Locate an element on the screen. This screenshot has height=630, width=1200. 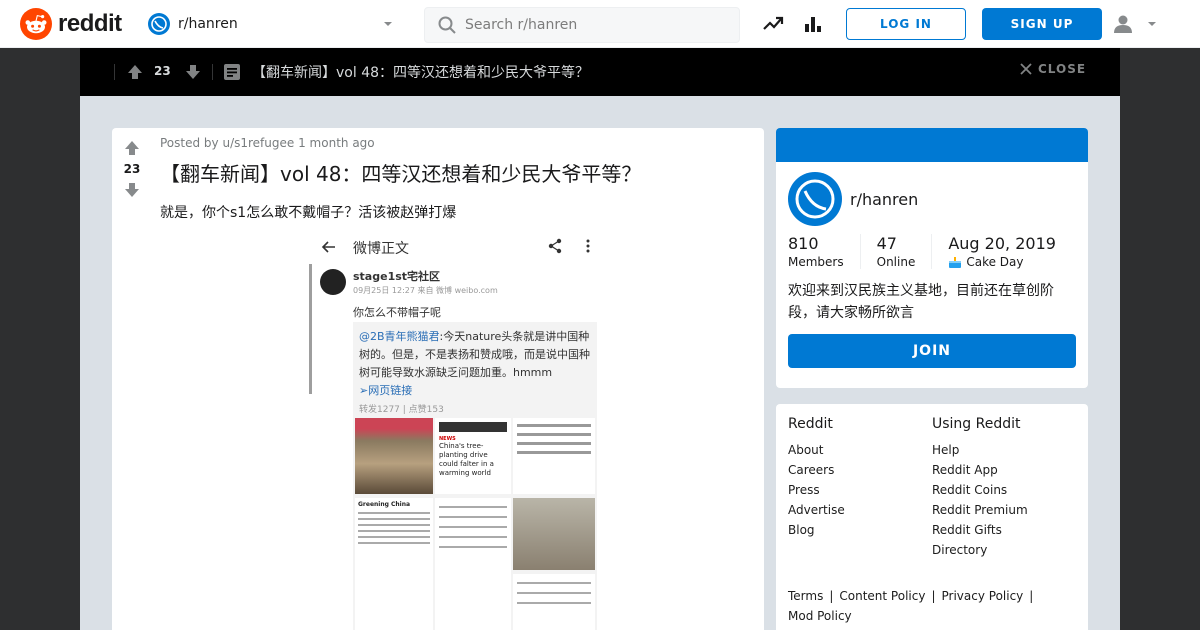
footer-link-reddit-app: Reddit App is located at coordinates (980, 470).